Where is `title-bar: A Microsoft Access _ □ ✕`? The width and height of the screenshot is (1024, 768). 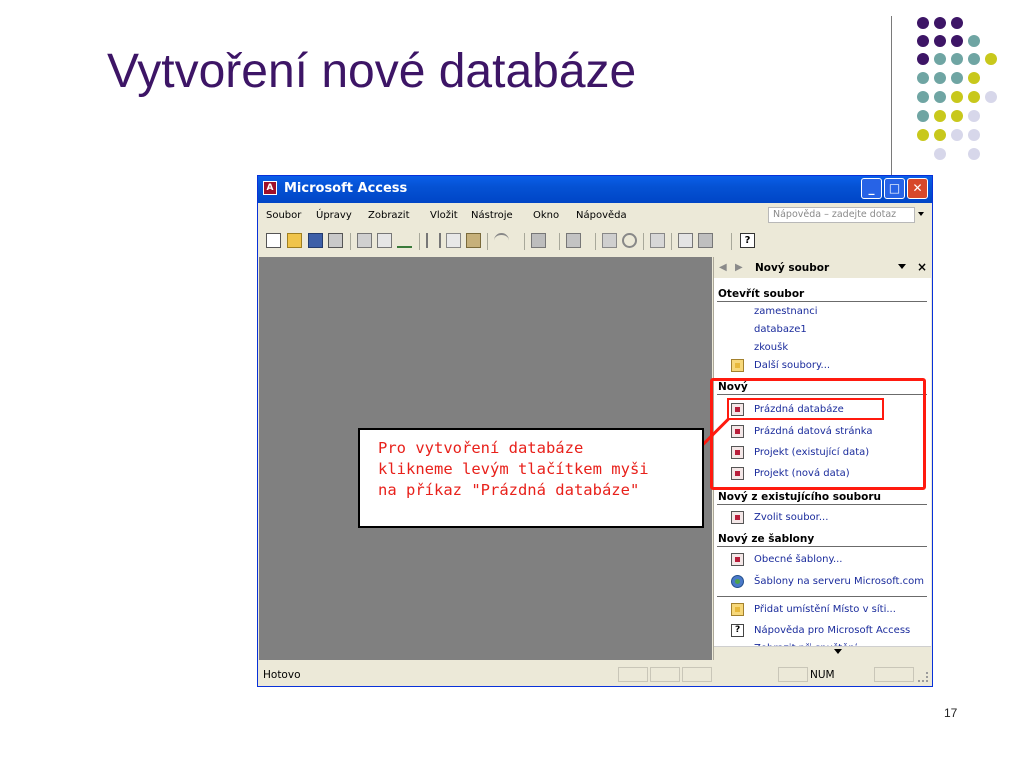 title-bar: A Microsoft Access _ □ ✕ is located at coordinates (595, 189).